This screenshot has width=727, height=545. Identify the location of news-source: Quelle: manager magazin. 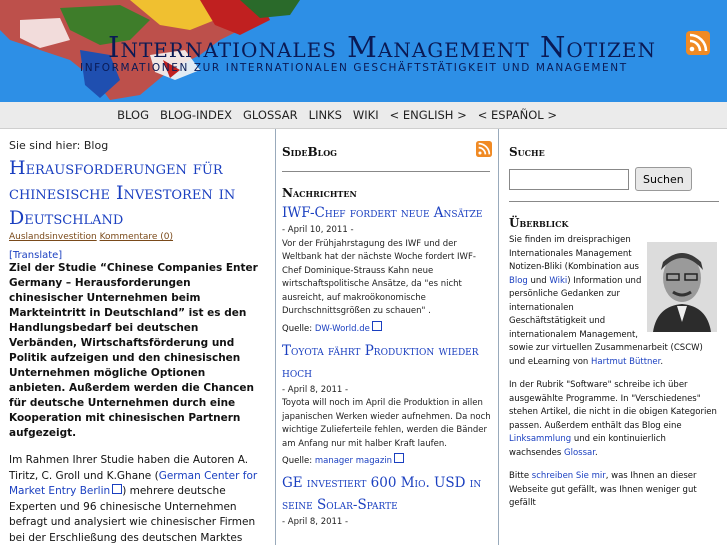
(393, 459).